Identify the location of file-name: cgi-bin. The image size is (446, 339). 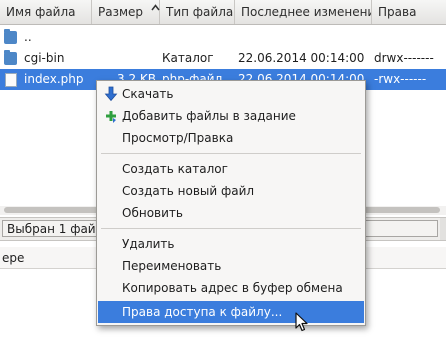
(44, 58).